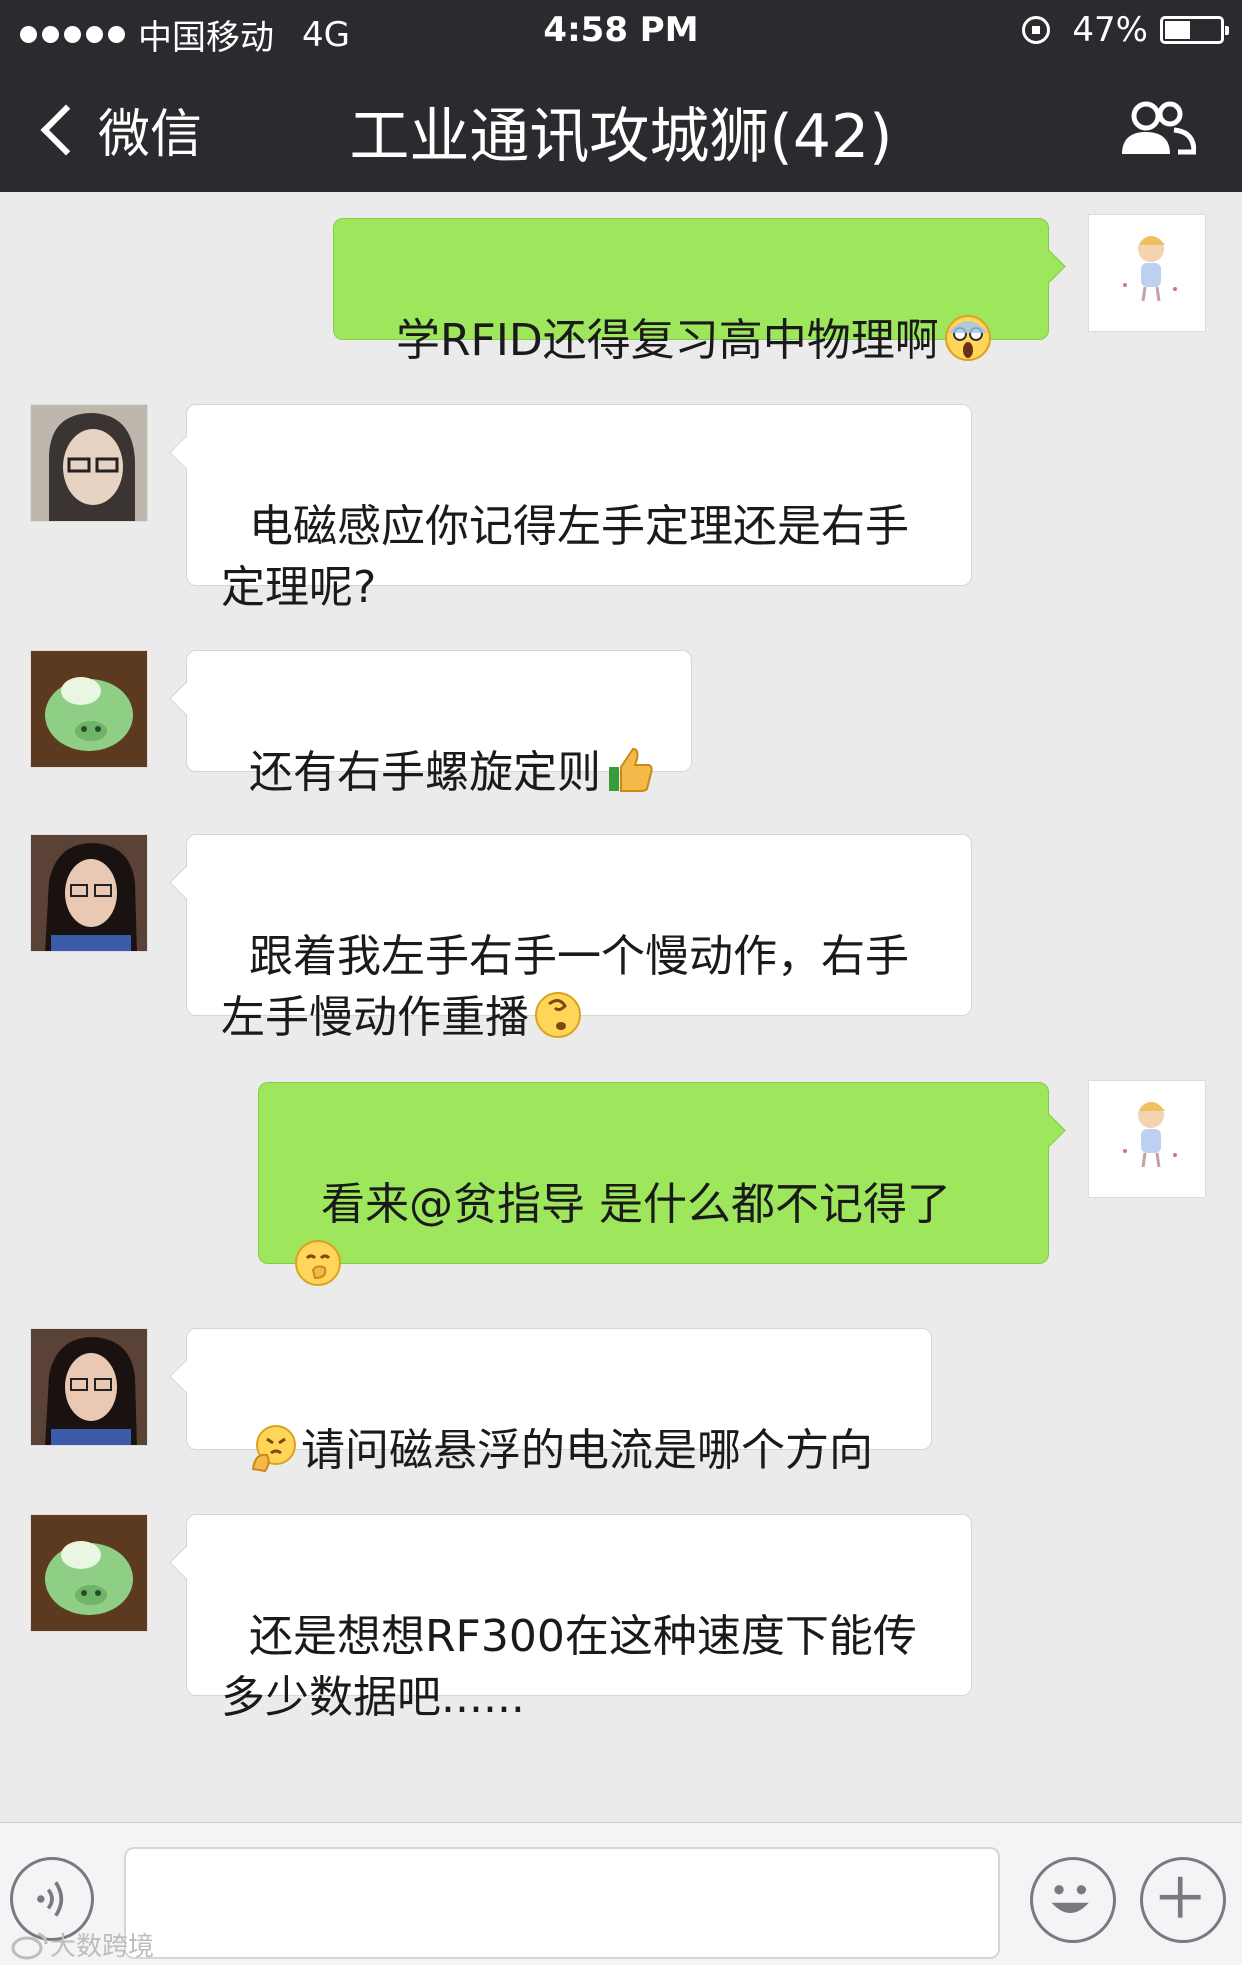 The image size is (1242, 1965). What do you see at coordinates (1180, 1897) in the screenshot?
I see `plus-icon` at bounding box center [1180, 1897].